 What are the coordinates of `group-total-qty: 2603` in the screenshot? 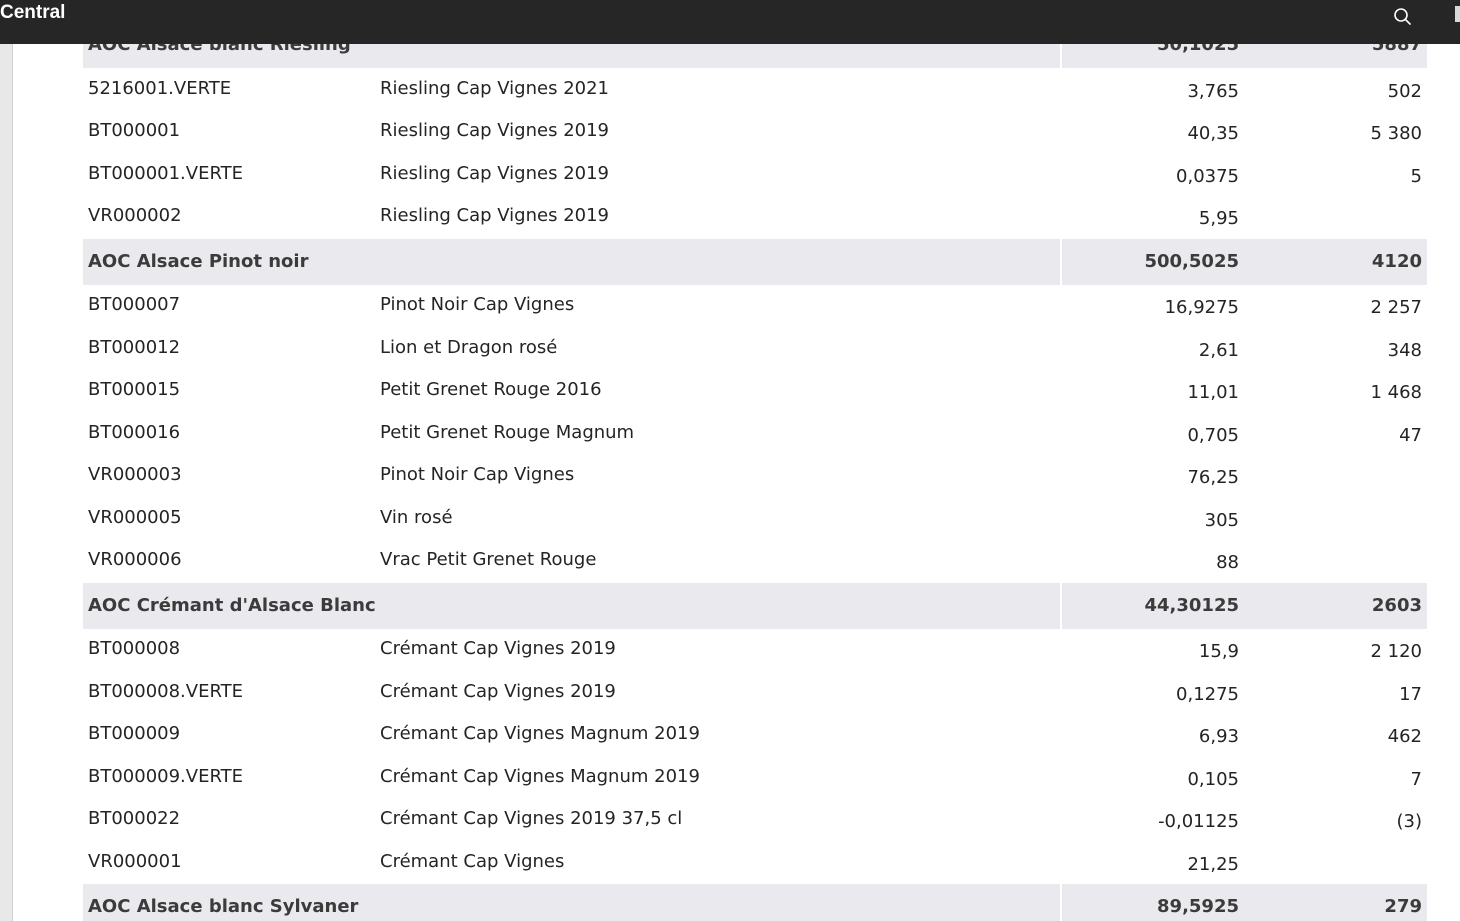 It's located at (1396, 605).